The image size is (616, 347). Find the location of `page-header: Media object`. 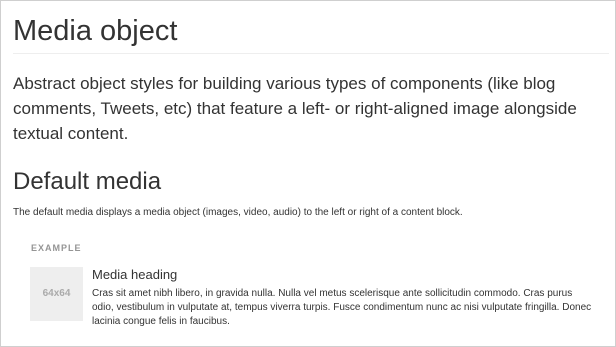

page-header: Media object is located at coordinates (311, 34).